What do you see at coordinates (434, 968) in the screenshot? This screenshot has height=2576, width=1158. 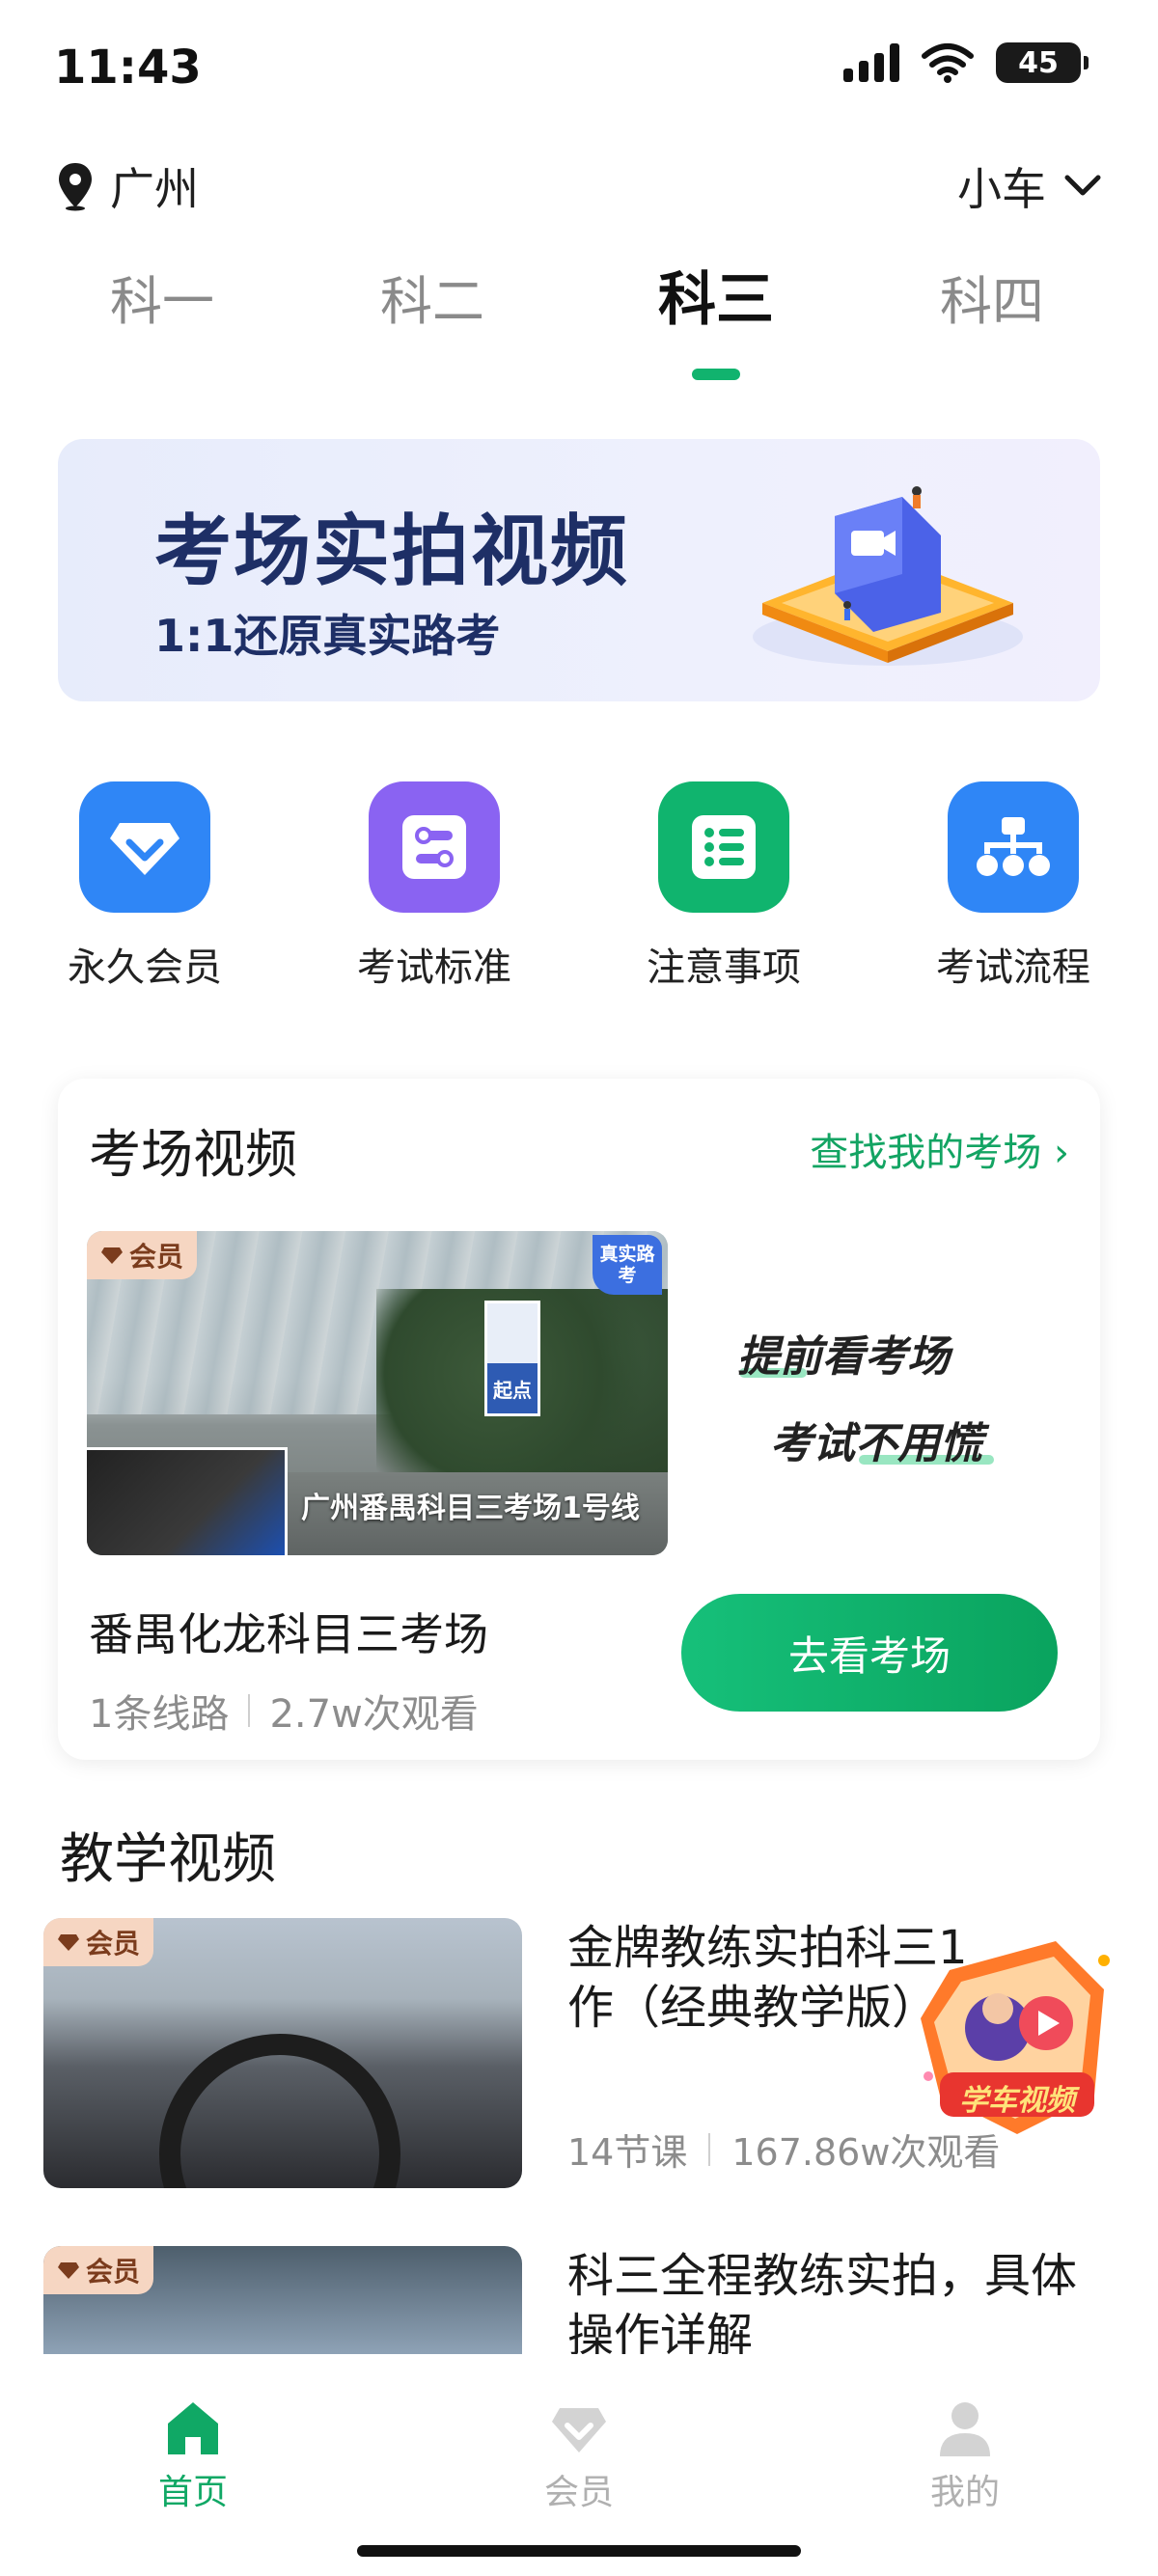 I see `quick-entry-label: 考试标准` at bounding box center [434, 968].